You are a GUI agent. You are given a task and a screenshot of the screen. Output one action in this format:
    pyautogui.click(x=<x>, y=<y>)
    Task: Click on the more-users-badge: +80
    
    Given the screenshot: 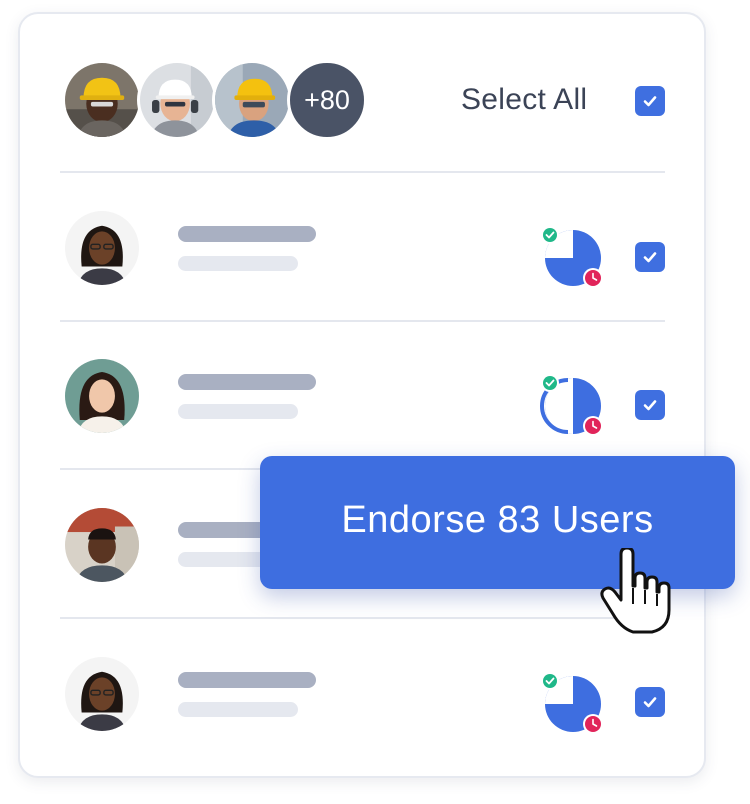 What is the action you would take?
    pyautogui.click(x=327, y=100)
    